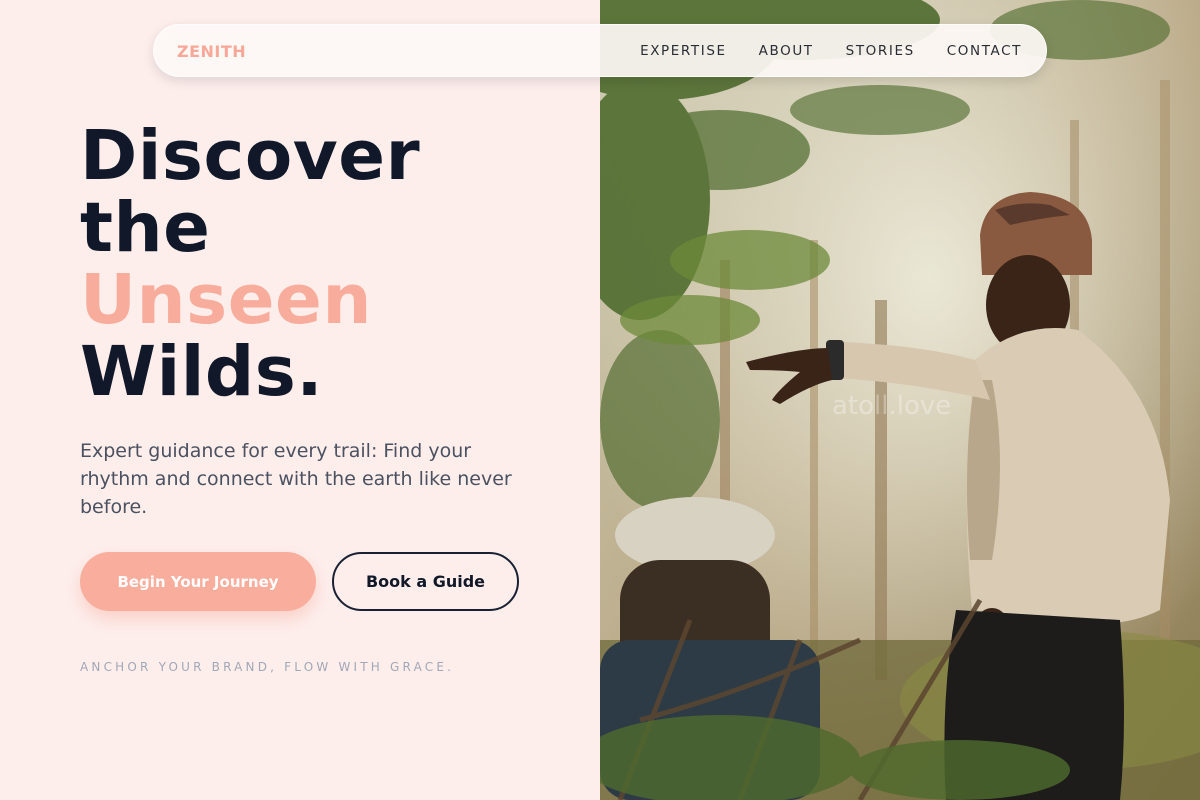 This screenshot has height=800, width=1200. What do you see at coordinates (831, 51) in the screenshot?
I see `nav-links: EXPERTISE ABOUT STORIES CONTACT` at bounding box center [831, 51].